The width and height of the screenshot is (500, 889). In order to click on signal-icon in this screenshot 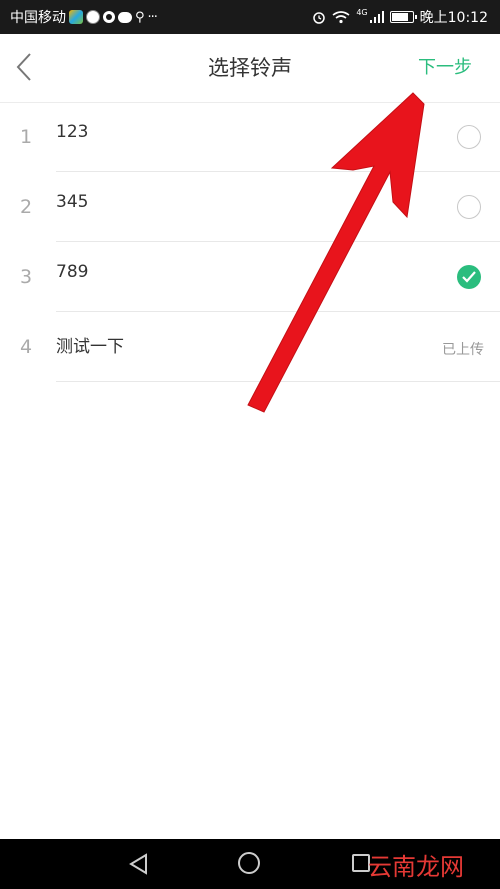, I will do `click(376, 17)`.